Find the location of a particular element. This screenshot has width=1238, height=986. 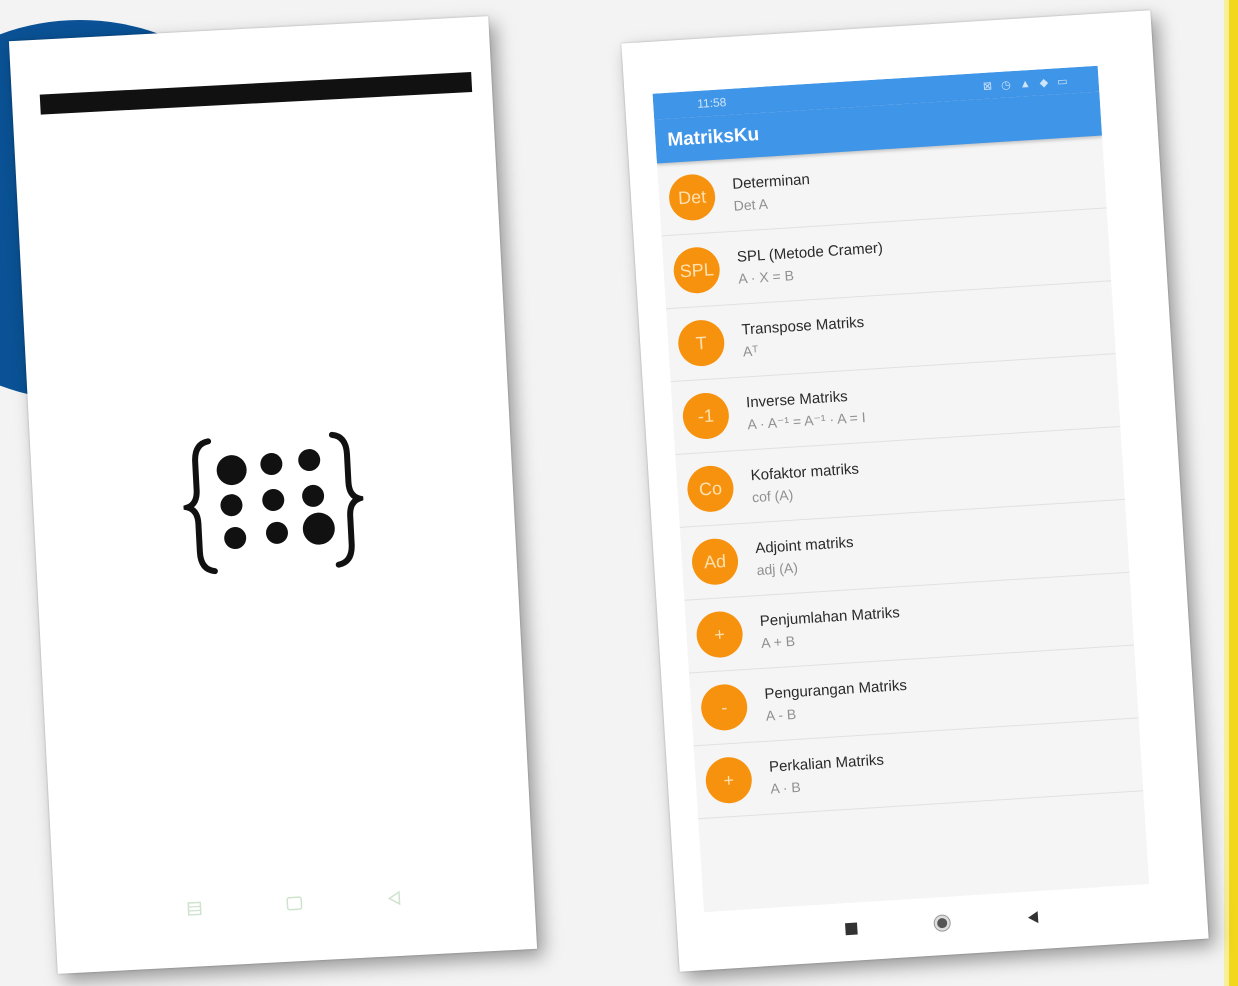

menu-item-title: Penjumlahan Matriks is located at coordinates (830, 617).